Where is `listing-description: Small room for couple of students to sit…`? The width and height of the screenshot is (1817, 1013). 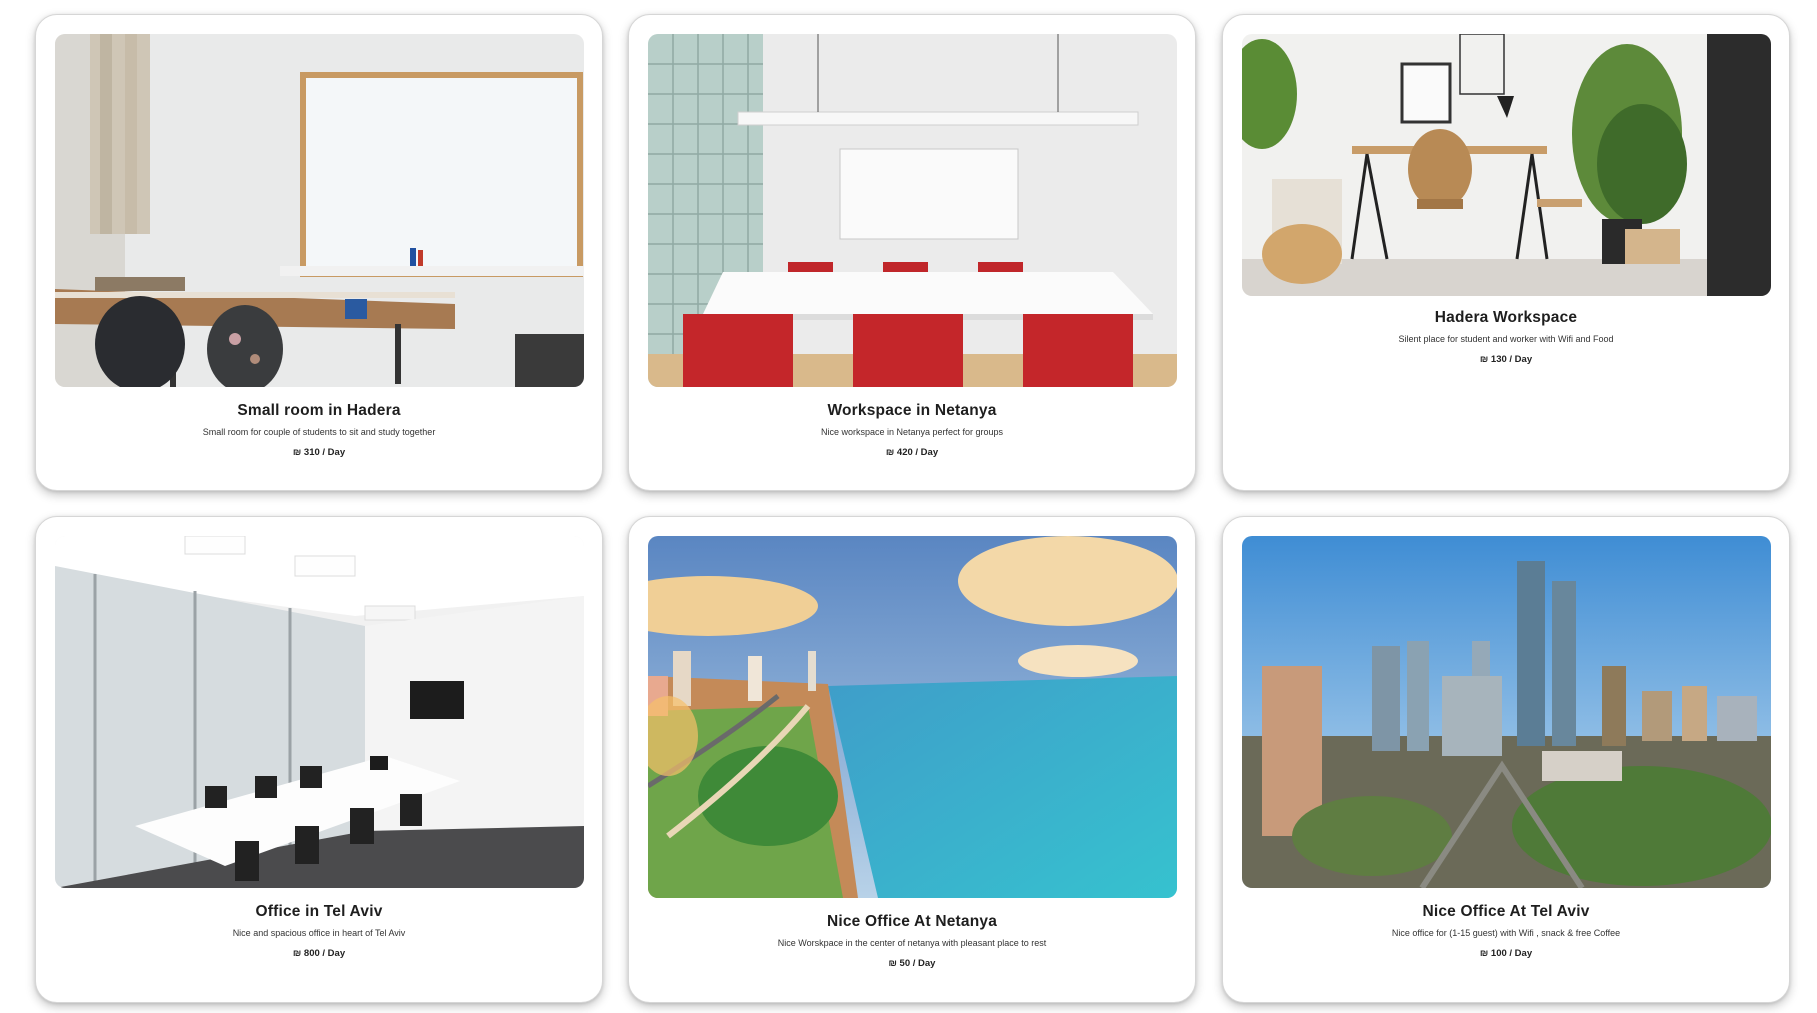
listing-description: Small room for couple of students to sit… is located at coordinates (319, 432).